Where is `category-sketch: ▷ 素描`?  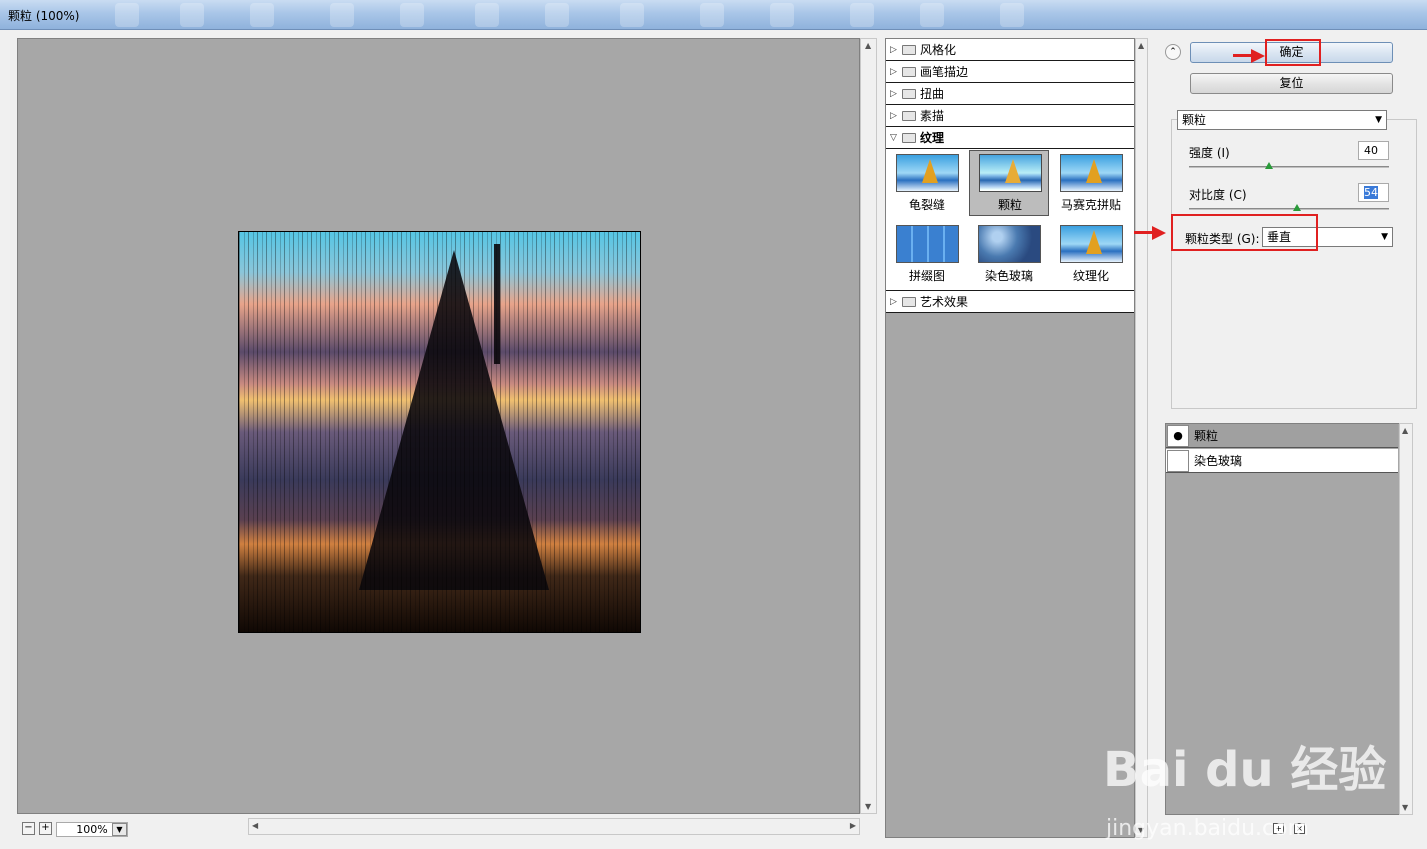 category-sketch: ▷ 素描 is located at coordinates (1010, 116).